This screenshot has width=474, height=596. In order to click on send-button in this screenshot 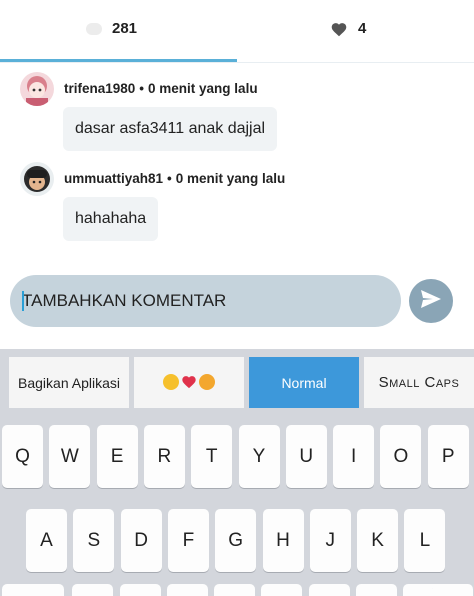, I will do `click(431, 301)`.